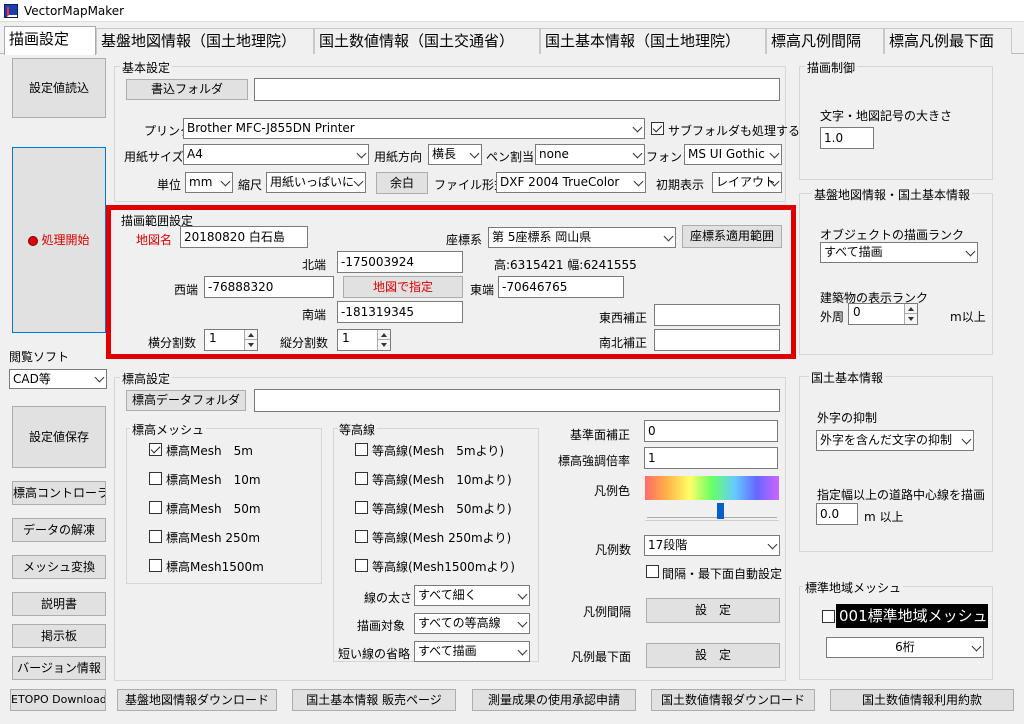 This screenshot has height=724, width=1024. I want to click on kiban-download-button: 基盤地図情報ダウンロード, so click(197, 700).